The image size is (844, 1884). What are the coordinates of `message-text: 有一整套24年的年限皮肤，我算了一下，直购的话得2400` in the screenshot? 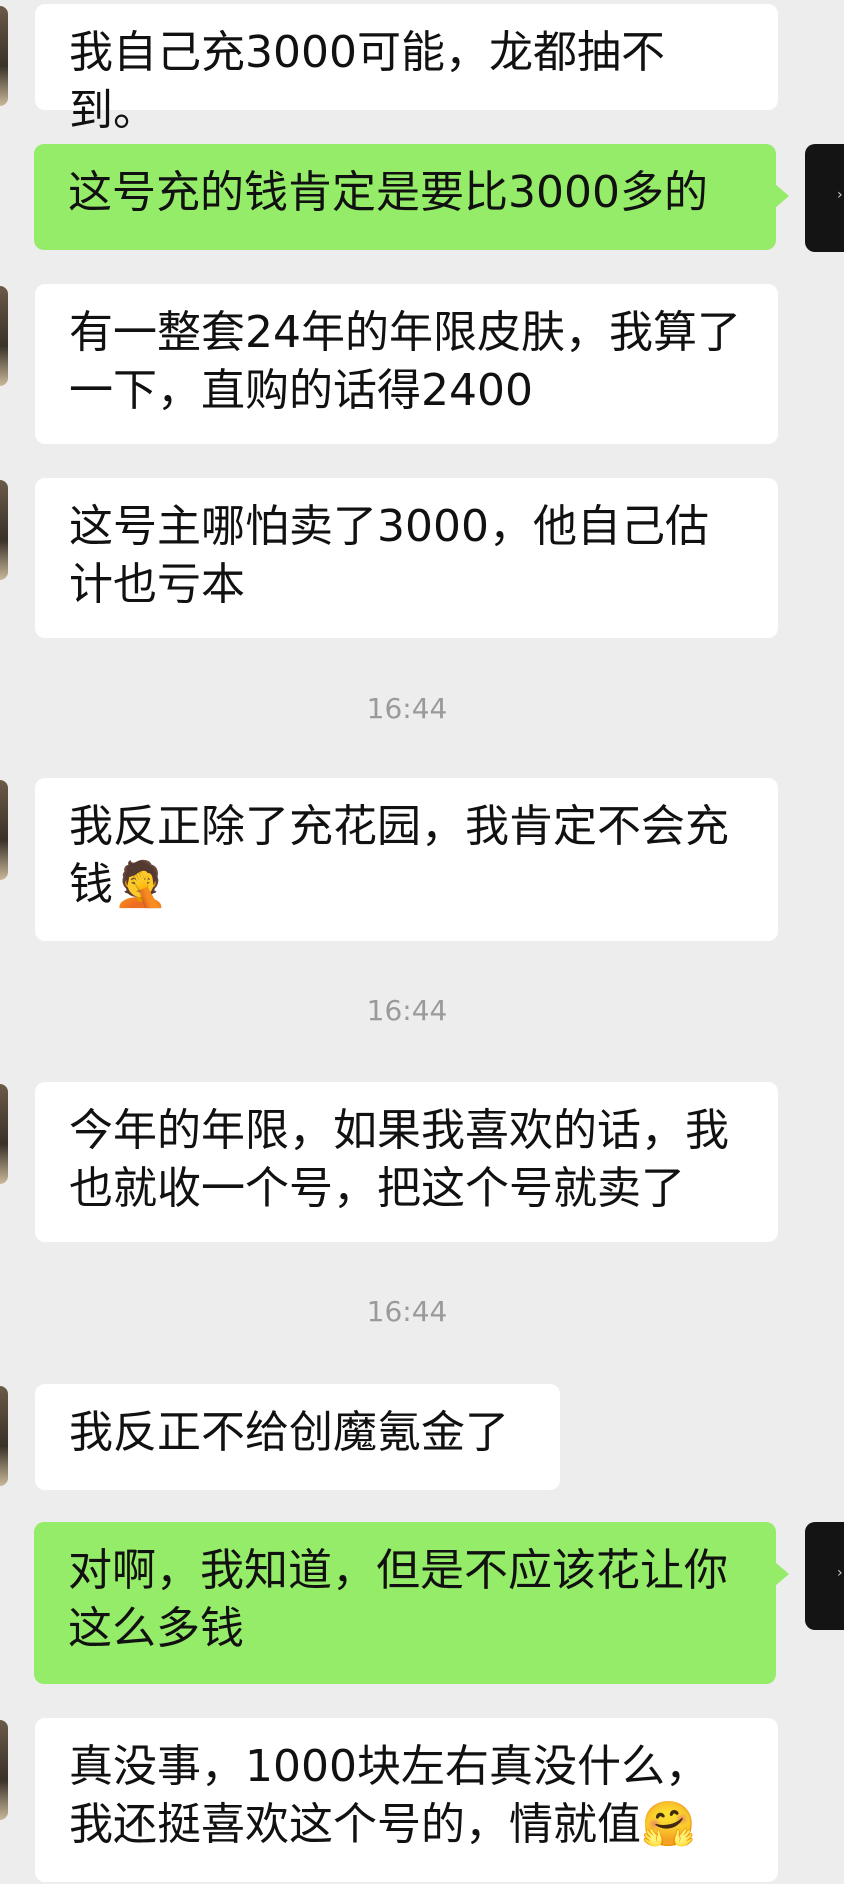 It's located at (405, 361).